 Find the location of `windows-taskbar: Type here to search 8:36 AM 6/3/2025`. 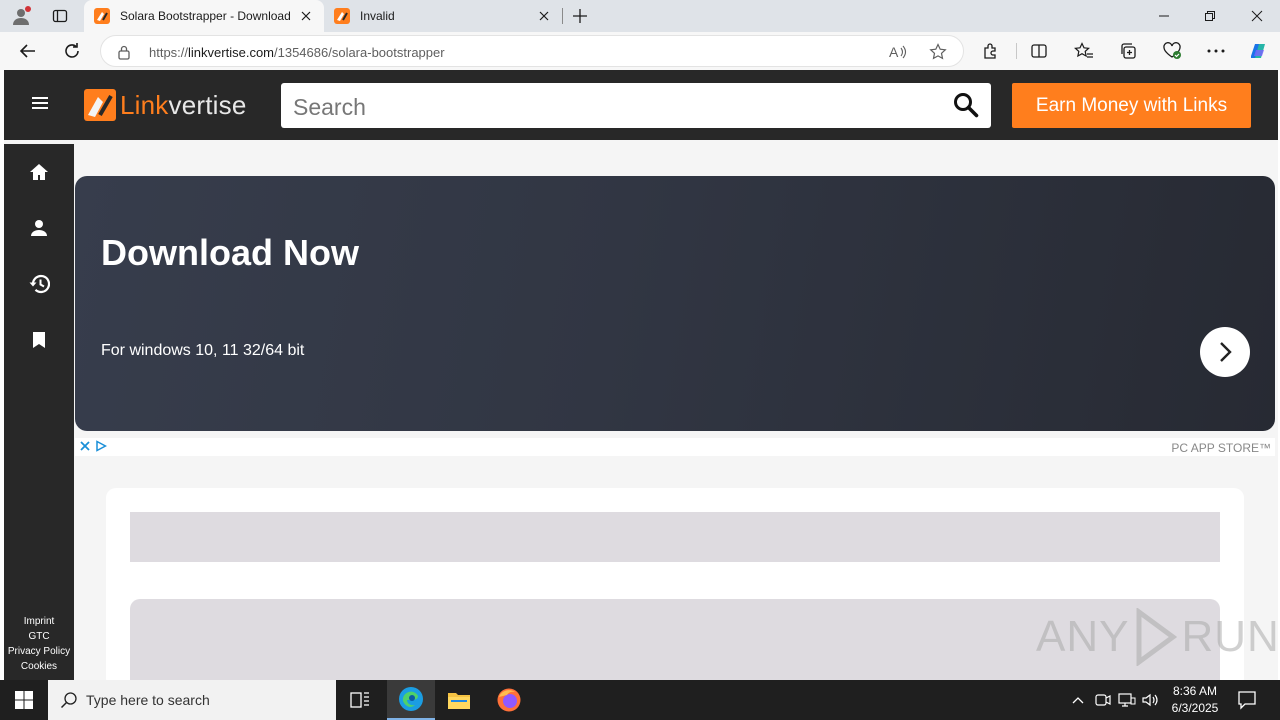

windows-taskbar: Type here to search 8:36 AM 6/3/2025 is located at coordinates (640, 700).